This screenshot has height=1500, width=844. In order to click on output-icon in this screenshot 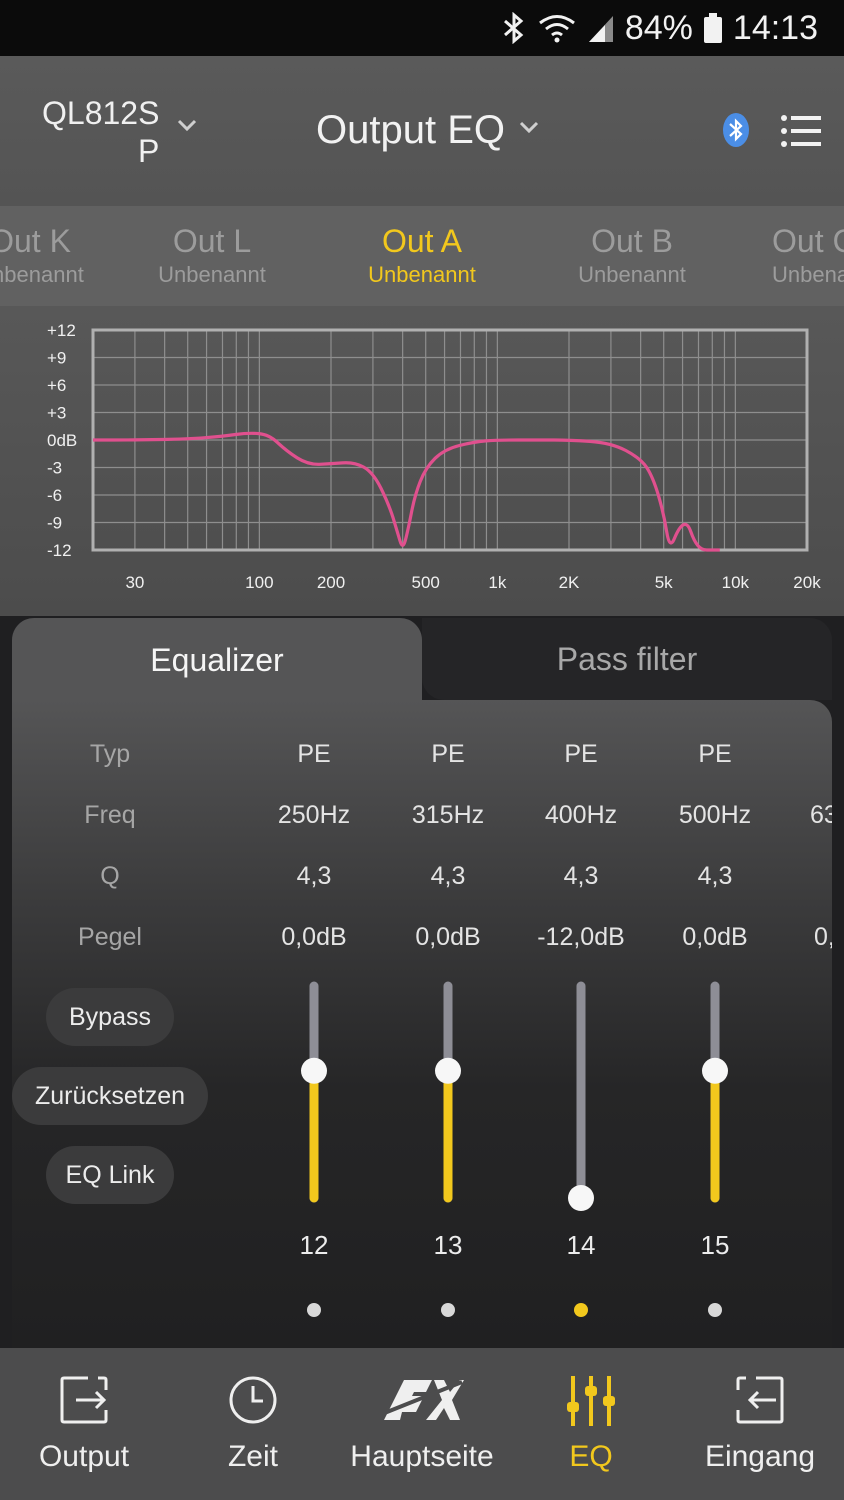, I will do `click(84, 1402)`.